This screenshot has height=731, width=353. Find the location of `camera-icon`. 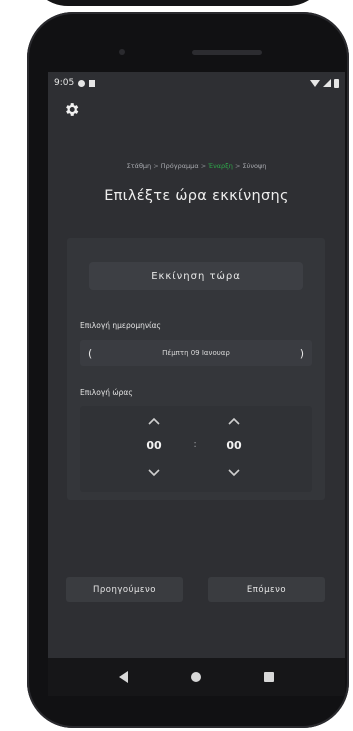

camera-icon is located at coordinates (122, 52).